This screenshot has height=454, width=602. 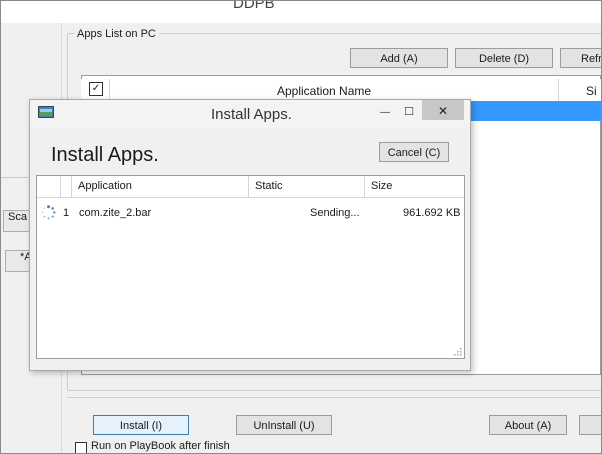 What do you see at coordinates (250, 213) in the screenshot?
I see `install-row: 1 com.zite_2.bar Sending... 961.692 KB` at bounding box center [250, 213].